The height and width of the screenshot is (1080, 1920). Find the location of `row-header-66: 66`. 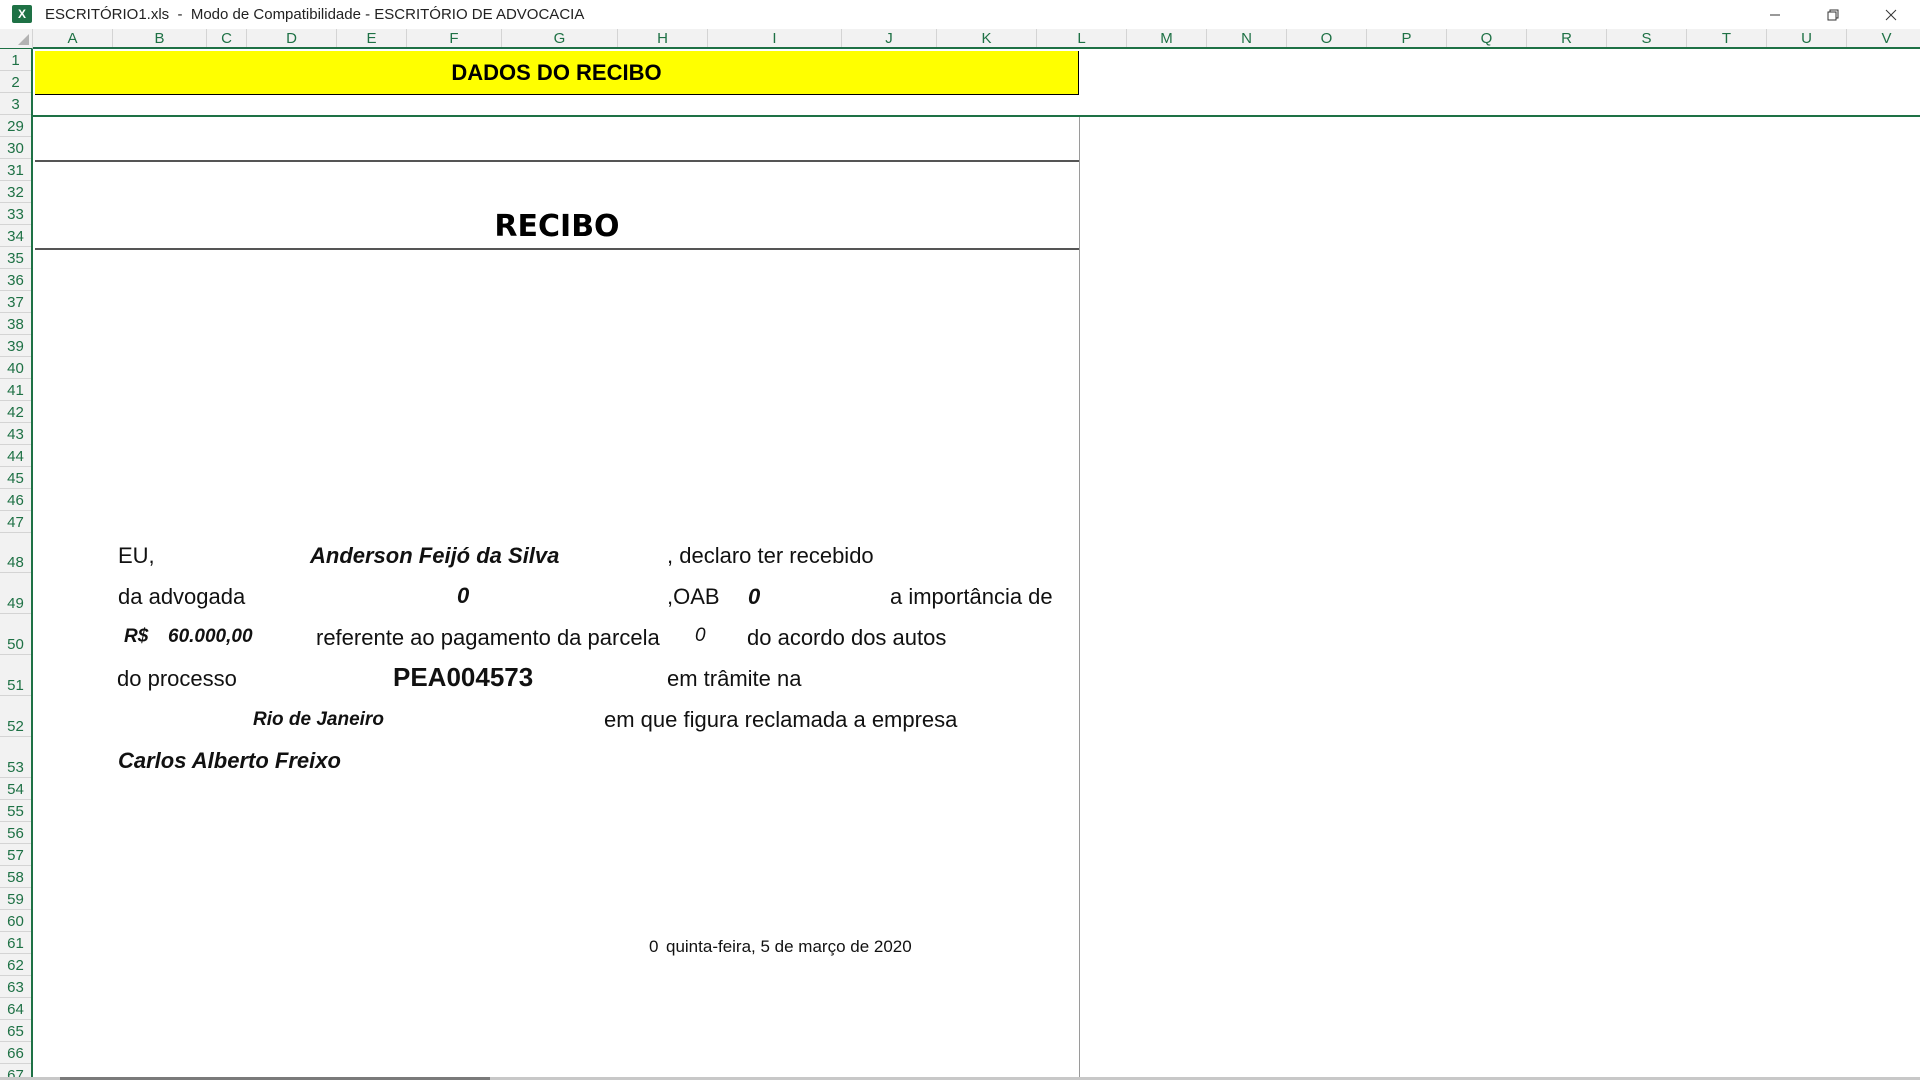

row-header-66: 66 is located at coordinates (15, 1053).